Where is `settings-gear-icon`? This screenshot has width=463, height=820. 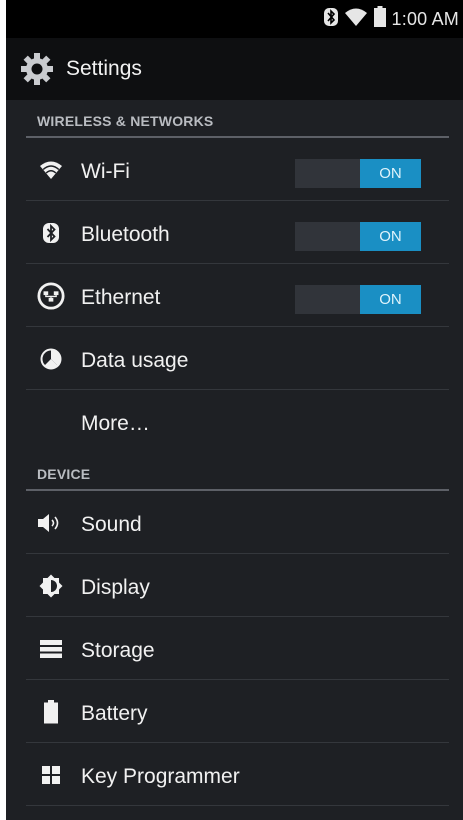 settings-gear-icon is located at coordinates (37, 69).